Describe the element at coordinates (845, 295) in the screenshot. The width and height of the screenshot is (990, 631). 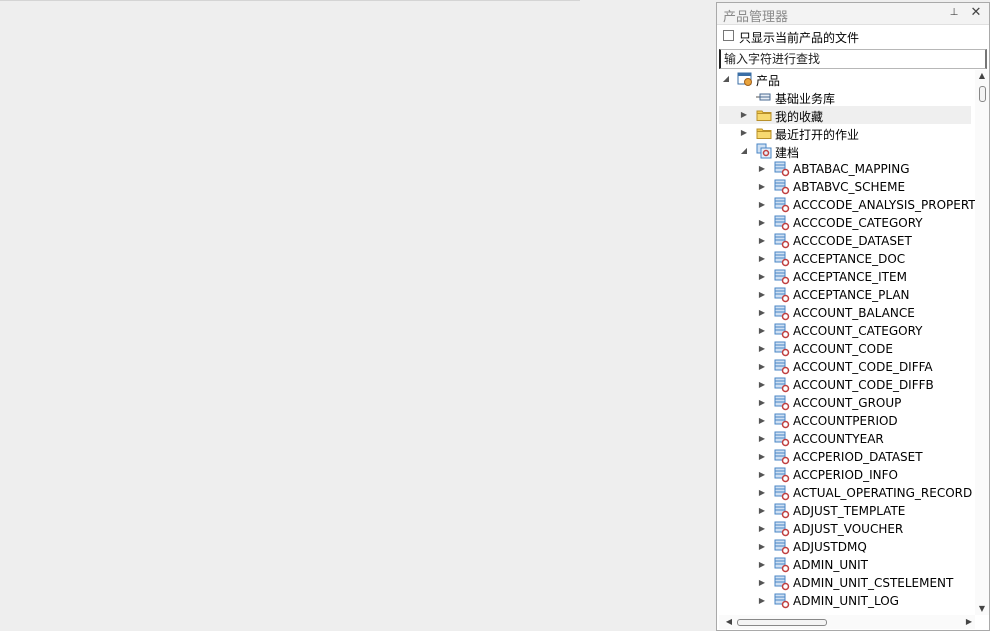
I see `tree-node-table: ▶ ACCEPTANCE_PLAN` at that location.